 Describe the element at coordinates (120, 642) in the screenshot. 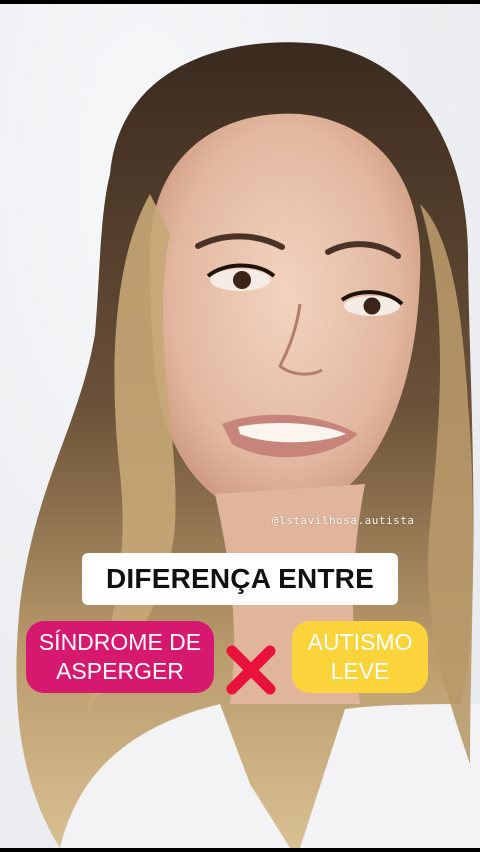

I see `asperger-tag-line1: SÍNDROME DE` at that location.